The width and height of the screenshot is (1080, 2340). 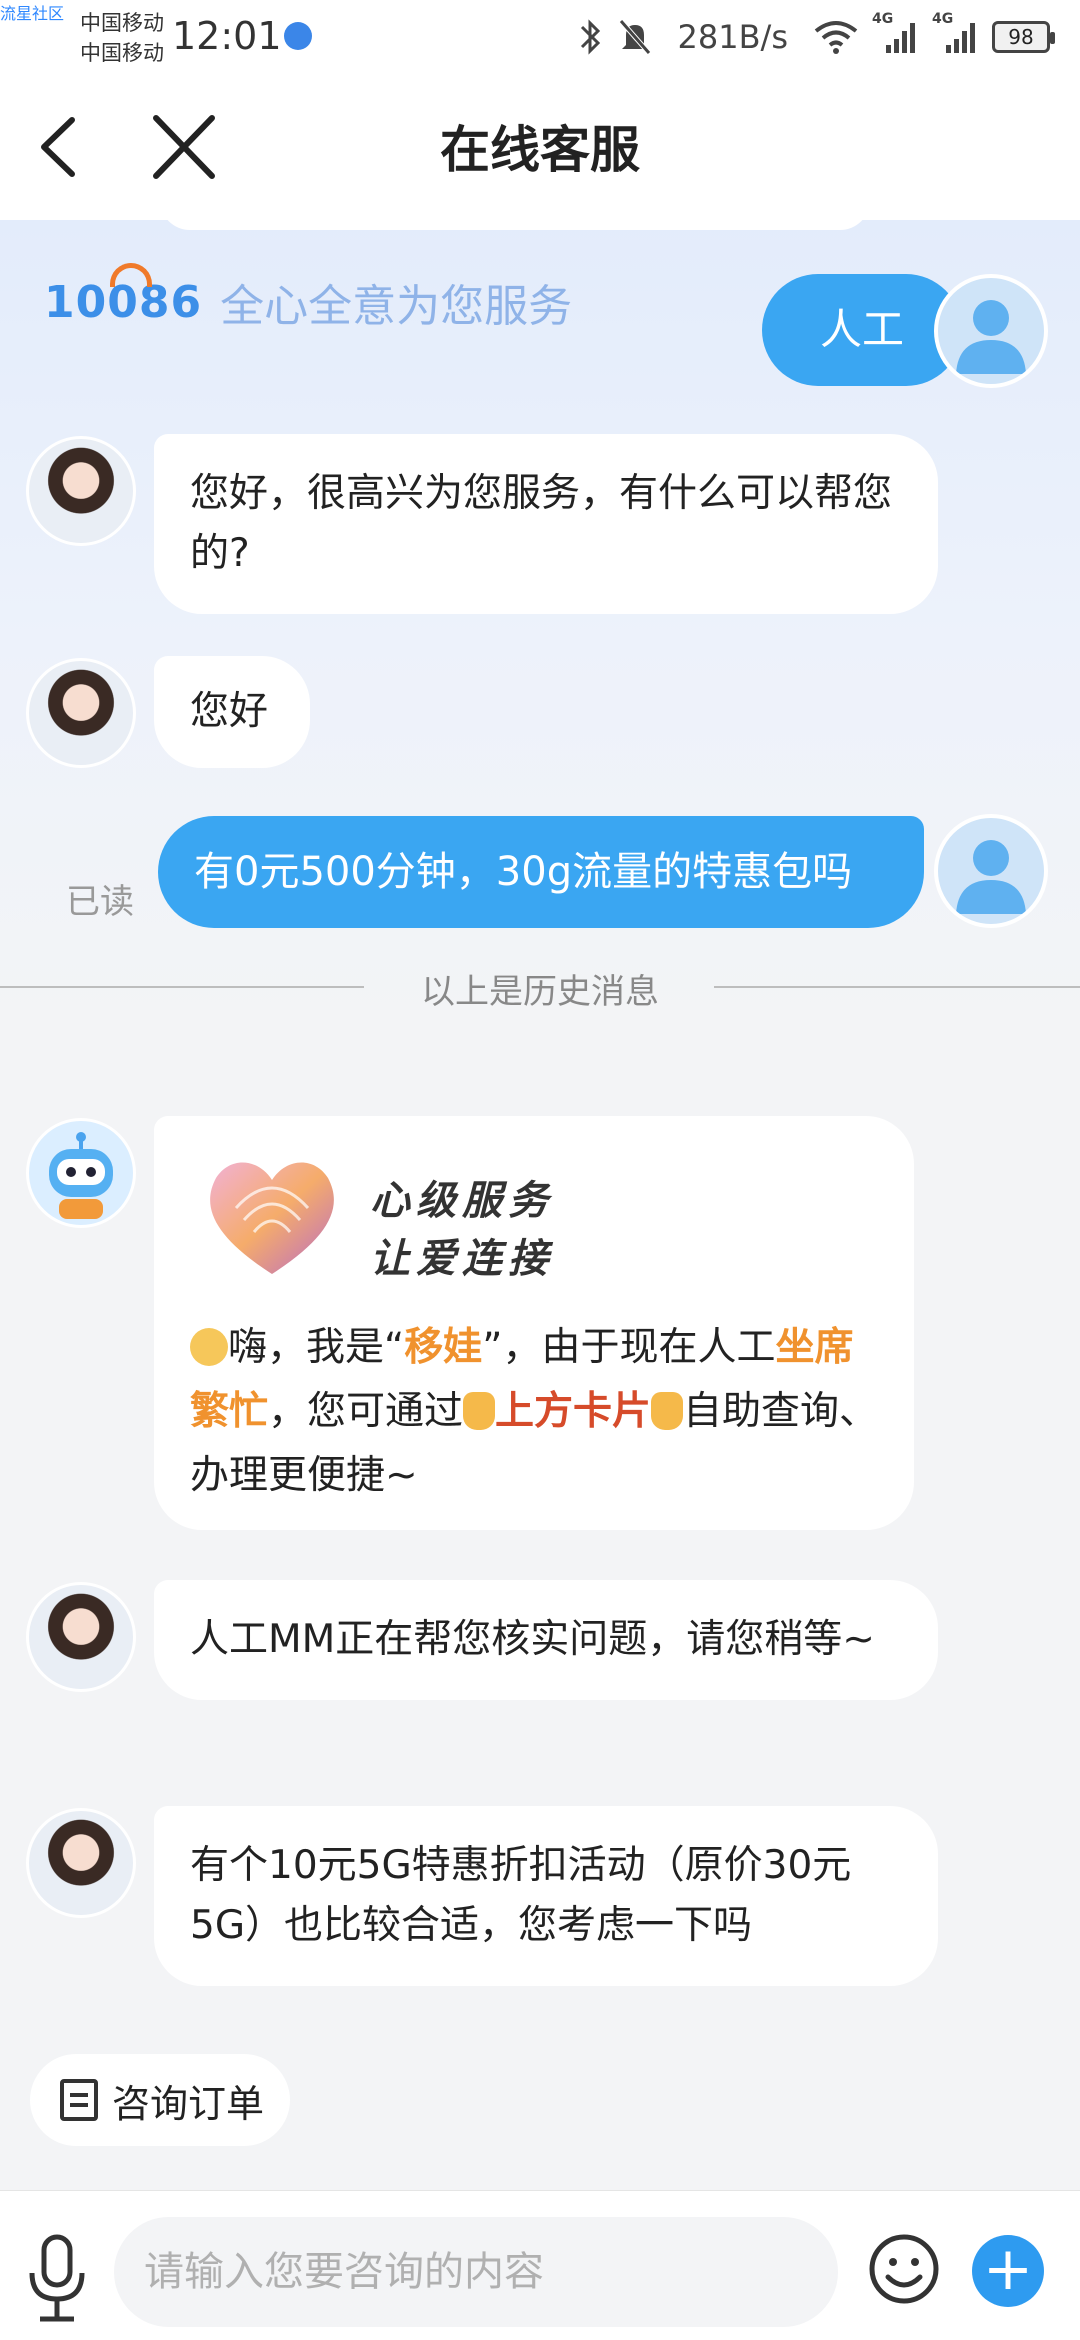 I want to click on add-attachment-button: +, so click(x=1008, y=2271).